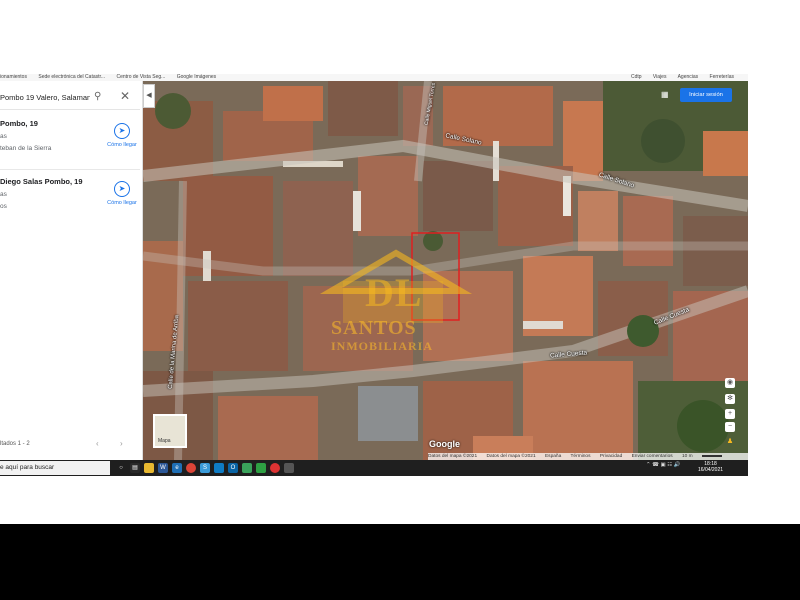  I want to click on bookmark-item: Ferreterías, so click(722, 77).